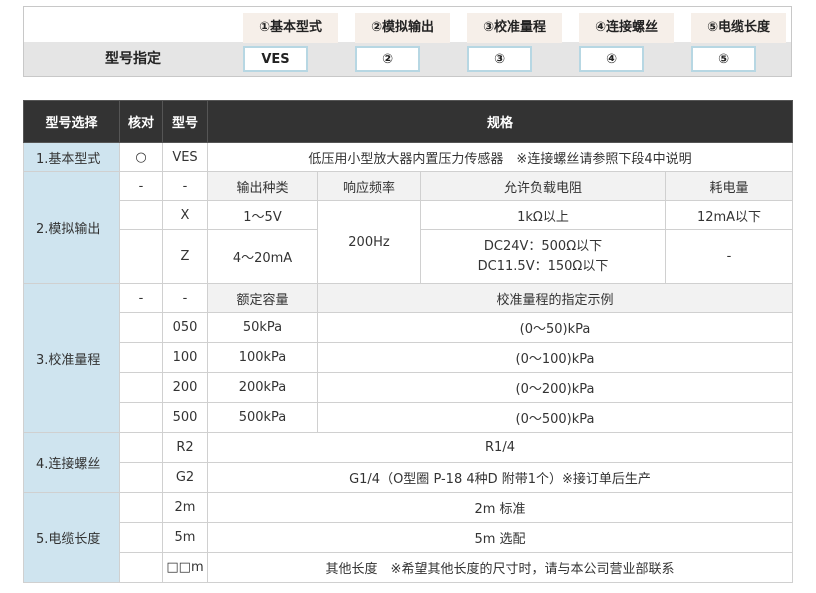 The width and height of the screenshot is (816, 593). Describe the element at coordinates (555, 357) in the screenshot. I see `example-cell: (0～100)kPa` at that location.